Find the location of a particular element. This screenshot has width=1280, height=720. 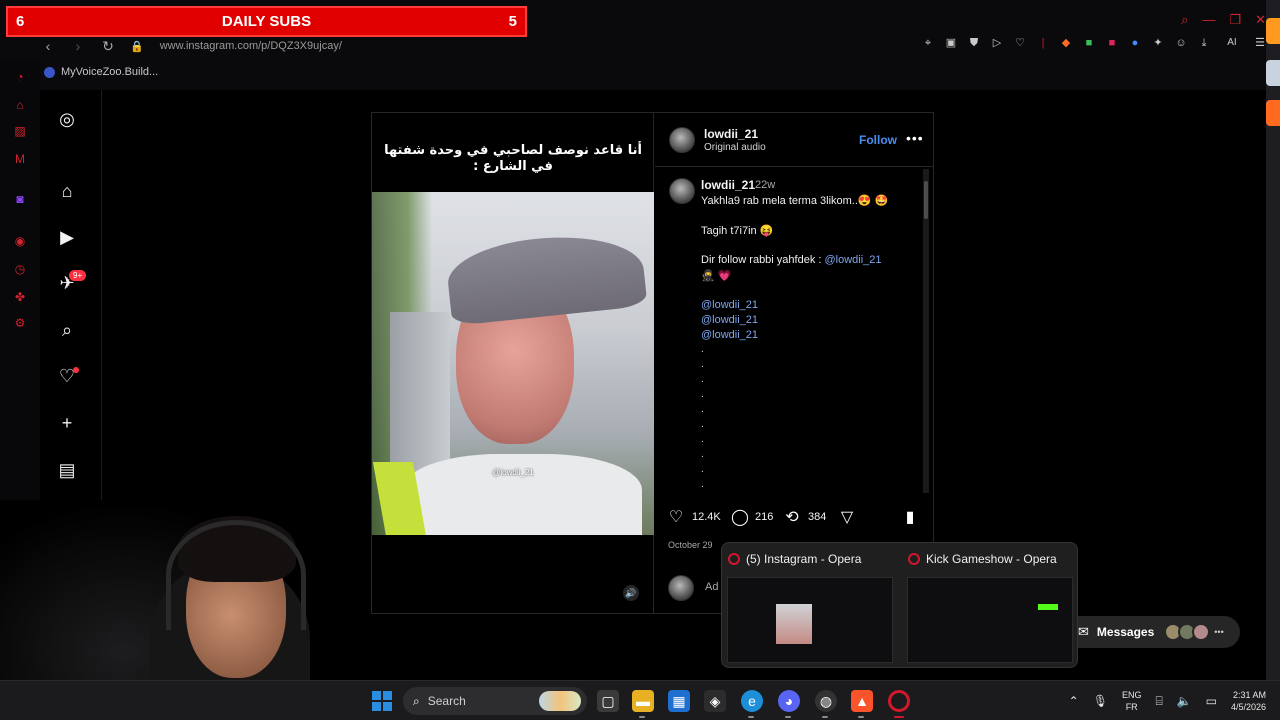

author-username: lowdii_21 is located at coordinates (731, 134).